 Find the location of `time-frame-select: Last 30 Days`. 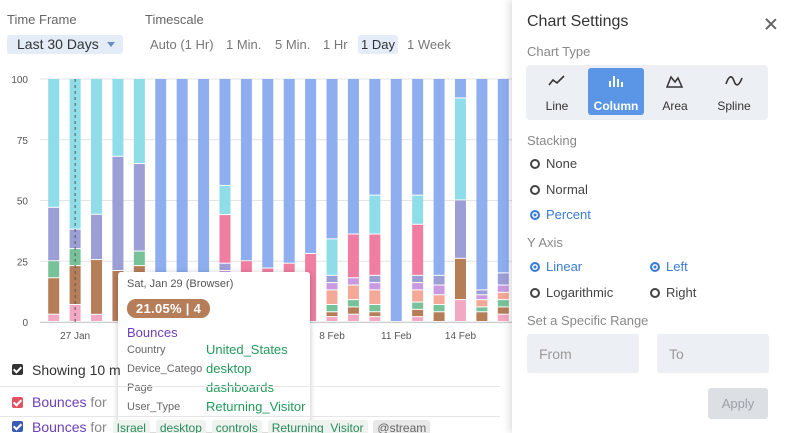

time-frame-select: Last 30 Days is located at coordinates (65, 44).